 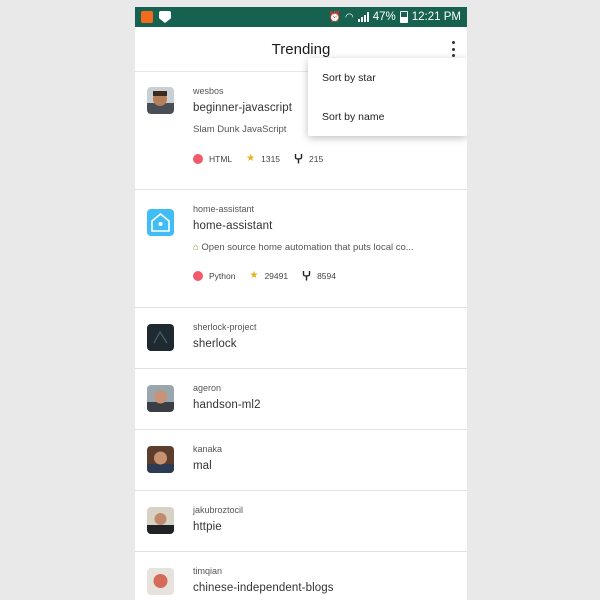 What do you see at coordinates (215, 344) in the screenshot?
I see `repo-name: sherlock` at bounding box center [215, 344].